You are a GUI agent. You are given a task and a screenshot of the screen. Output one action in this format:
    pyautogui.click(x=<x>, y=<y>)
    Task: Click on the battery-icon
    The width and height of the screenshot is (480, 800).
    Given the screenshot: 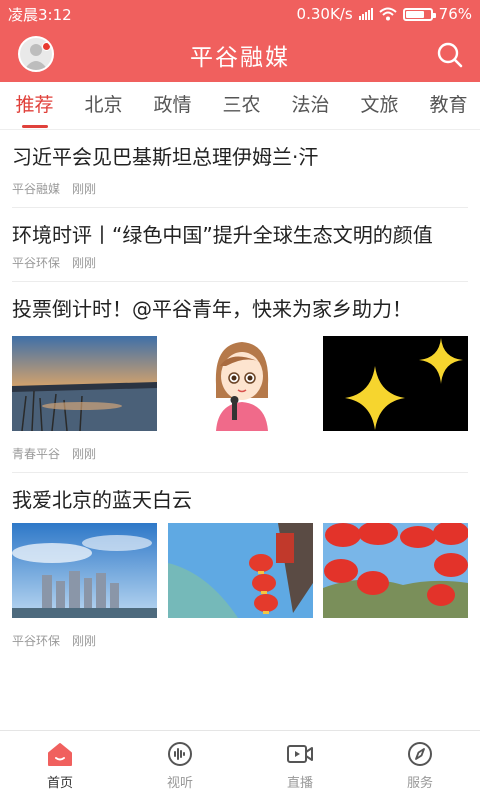 What is the action you would take?
    pyautogui.click(x=419, y=14)
    